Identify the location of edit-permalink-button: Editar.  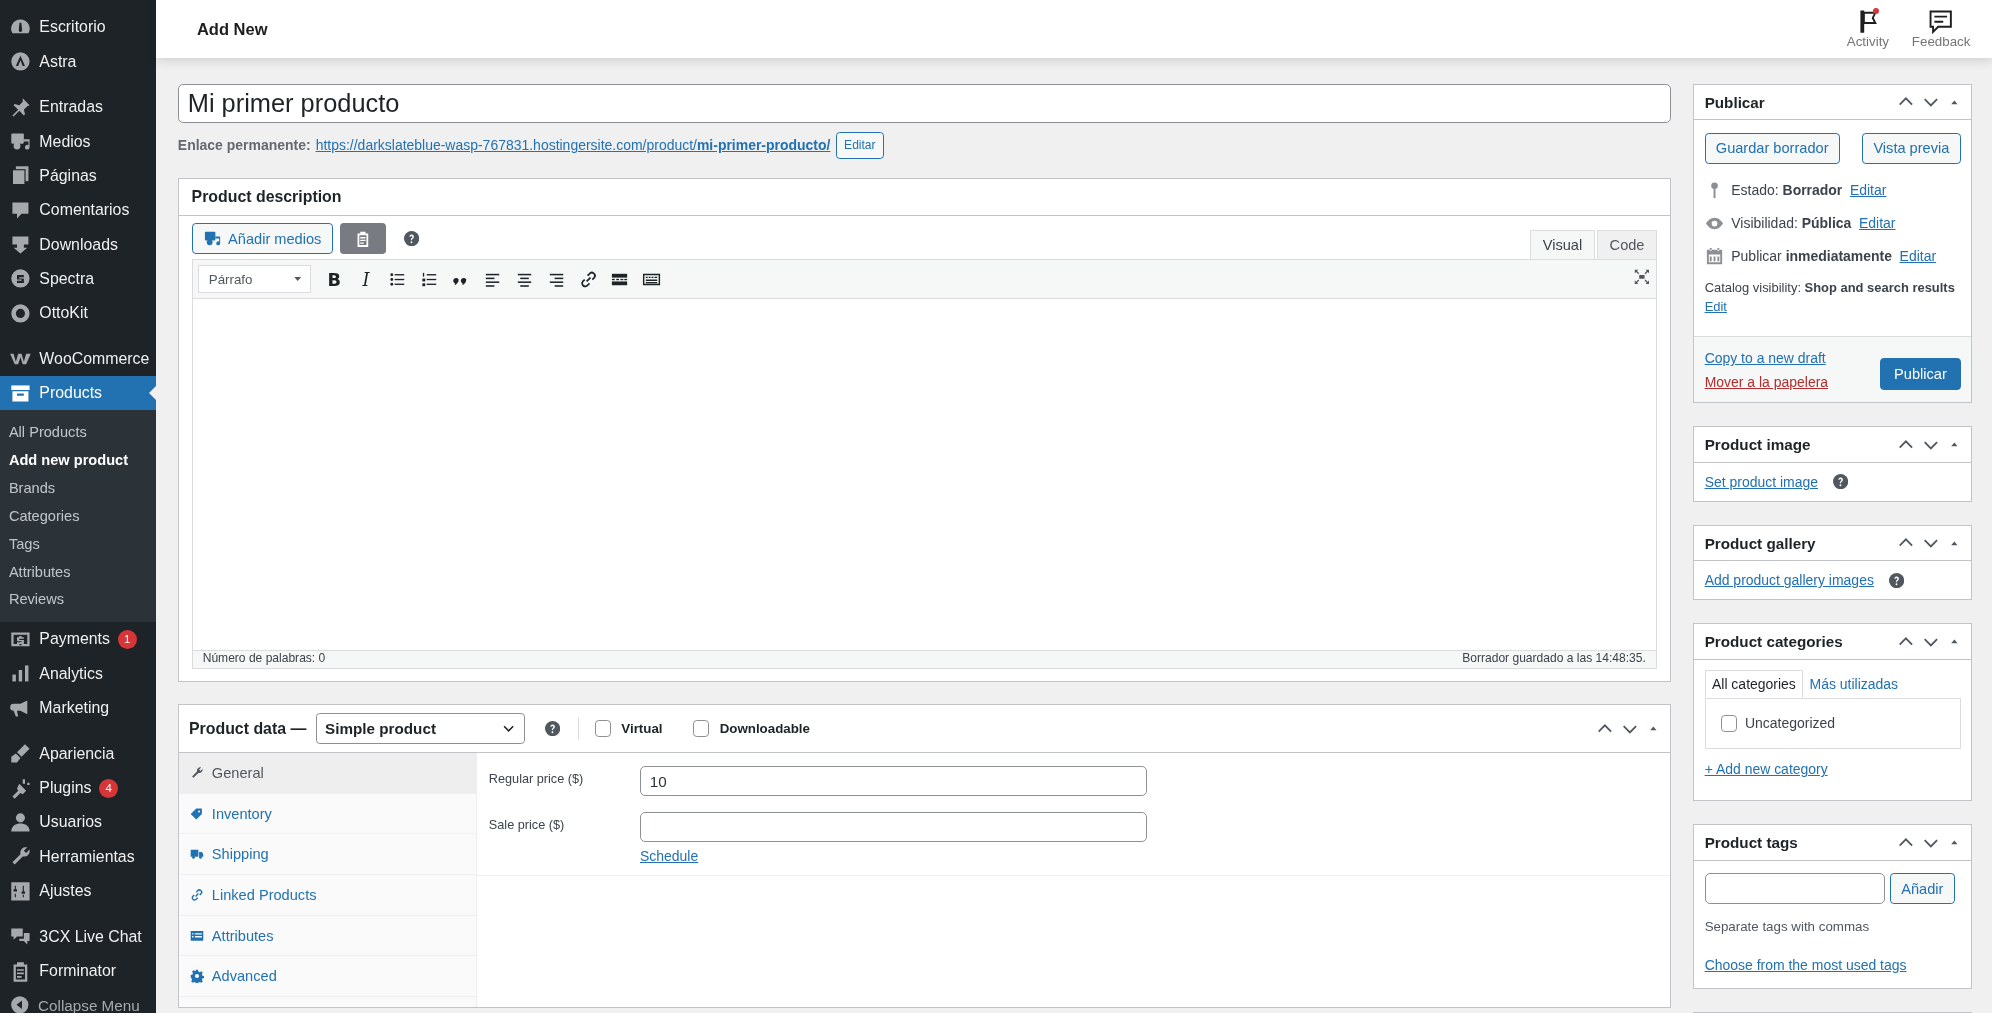
(860, 145).